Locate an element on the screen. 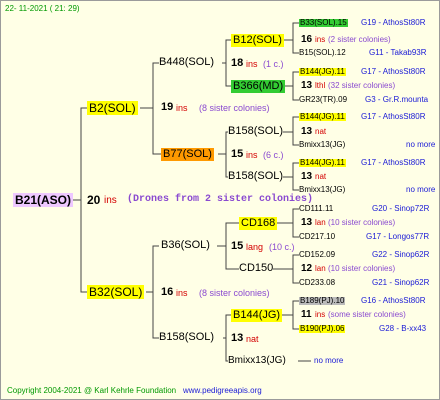 The height and width of the screenshot is (400, 440). cd168-ins-label: lan is located at coordinates (320, 222).